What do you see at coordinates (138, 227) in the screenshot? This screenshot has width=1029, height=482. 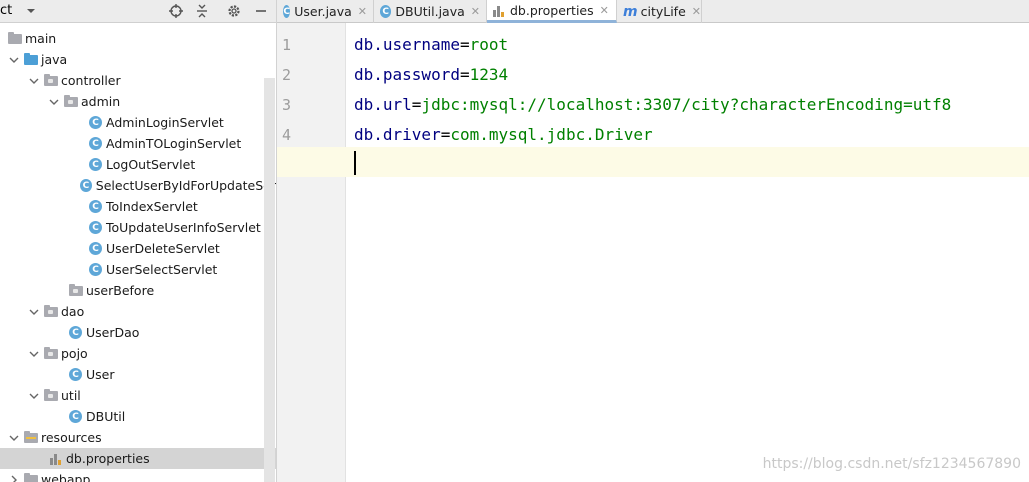 I see `tree-item-class: C ToUpdateUserInfoServlet` at bounding box center [138, 227].